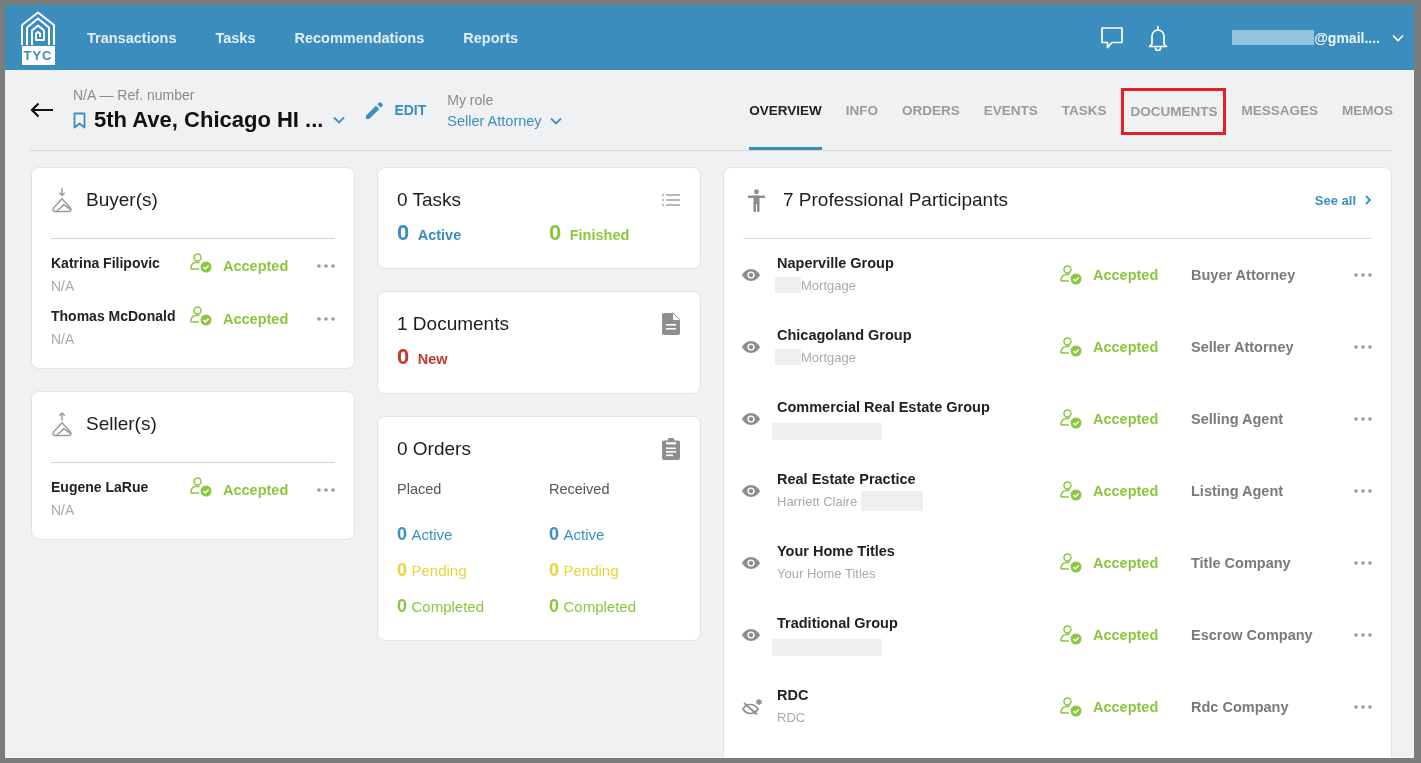  What do you see at coordinates (434, 449) in the screenshot?
I see `card-title: 0 Orders` at bounding box center [434, 449].